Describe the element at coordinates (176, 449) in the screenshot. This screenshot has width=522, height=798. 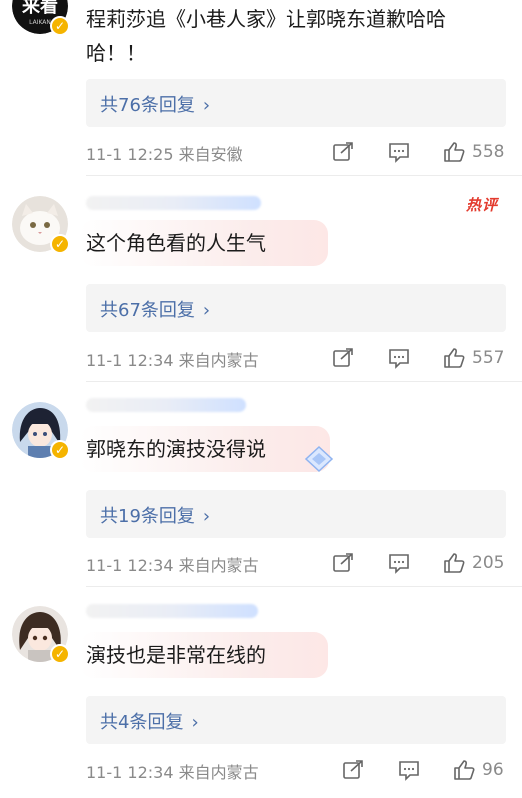
I see `comment-text: 郭晓东的演技没得说` at that location.